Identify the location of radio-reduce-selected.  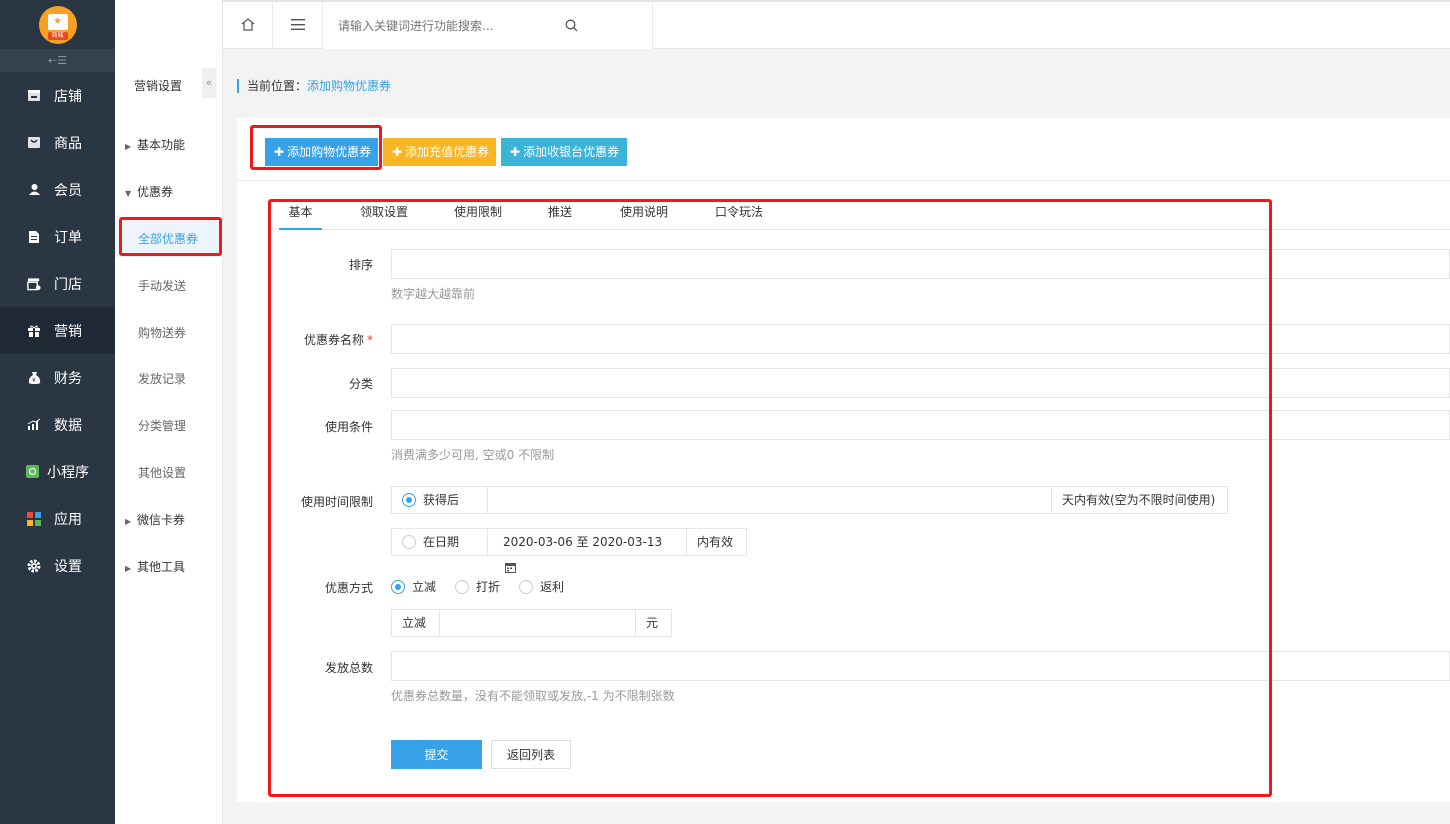
(398, 586).